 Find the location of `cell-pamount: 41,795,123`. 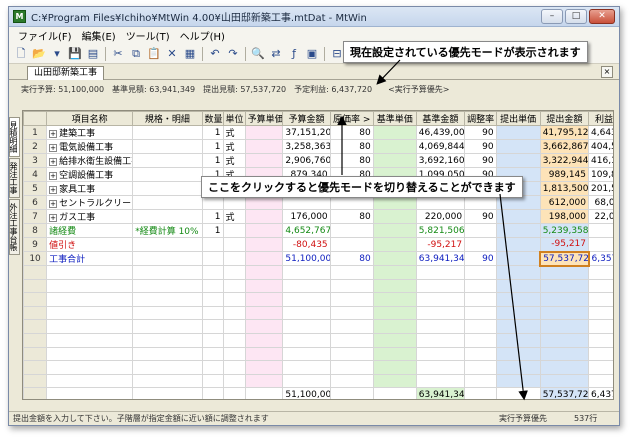

cell-pamount: 41,795,123 is located at coordinates (564, 132).